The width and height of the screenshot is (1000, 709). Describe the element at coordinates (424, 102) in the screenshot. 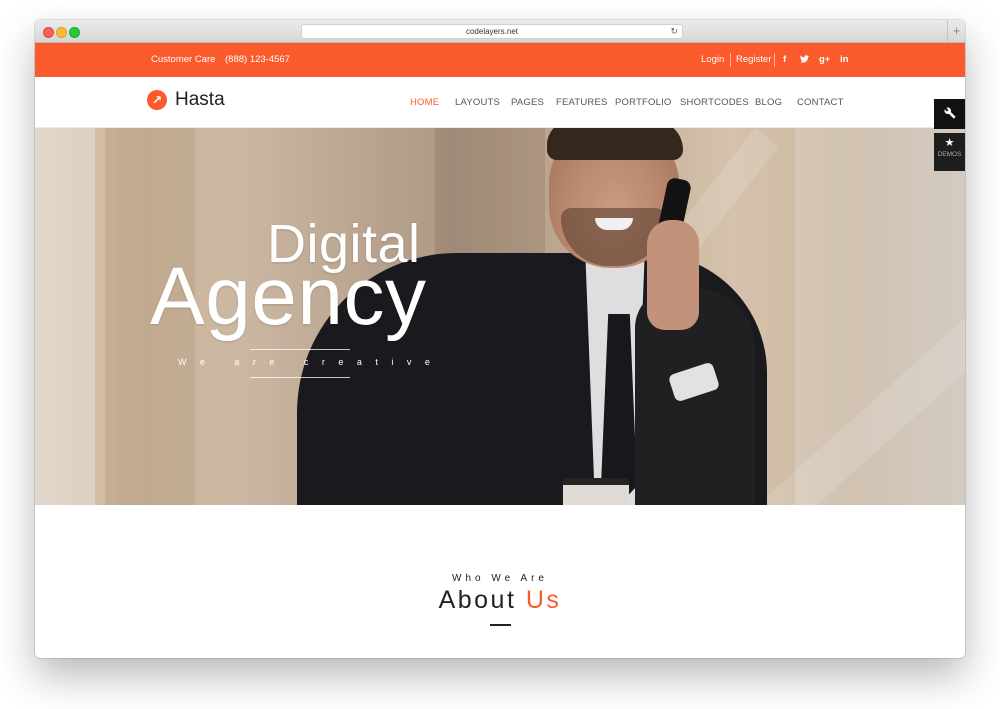

I see `nav-home: HOME` at that location.